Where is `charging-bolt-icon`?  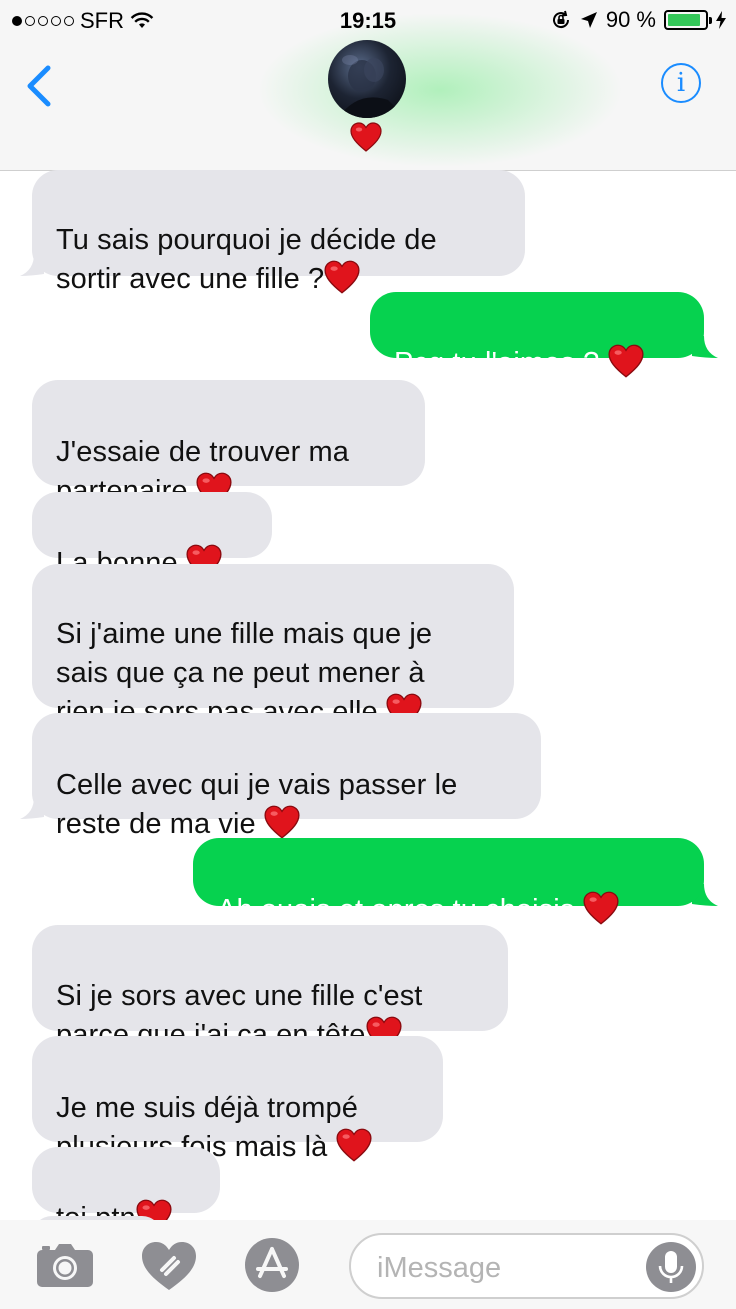
charging-bolt-icon is located at coordinates (721, 20).